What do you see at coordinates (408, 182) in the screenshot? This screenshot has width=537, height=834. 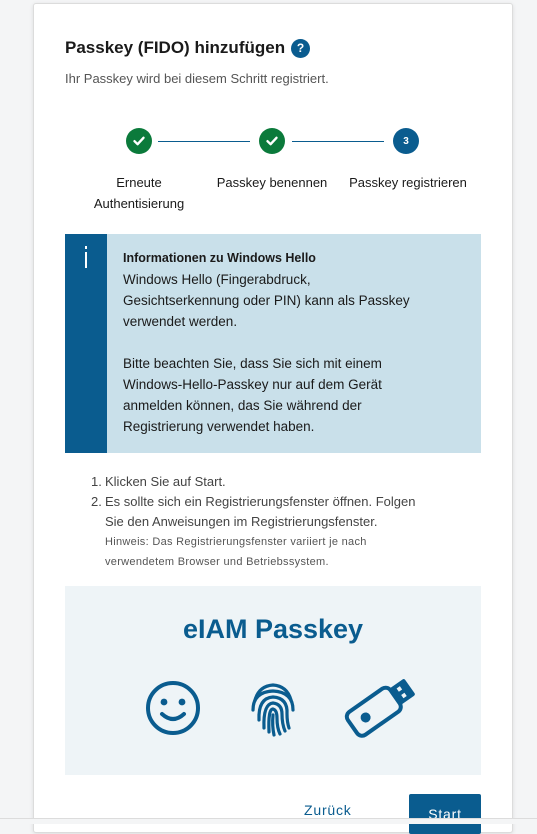 I see `step-3-label: Passkey registrieren` at bounding box center [408, 182].